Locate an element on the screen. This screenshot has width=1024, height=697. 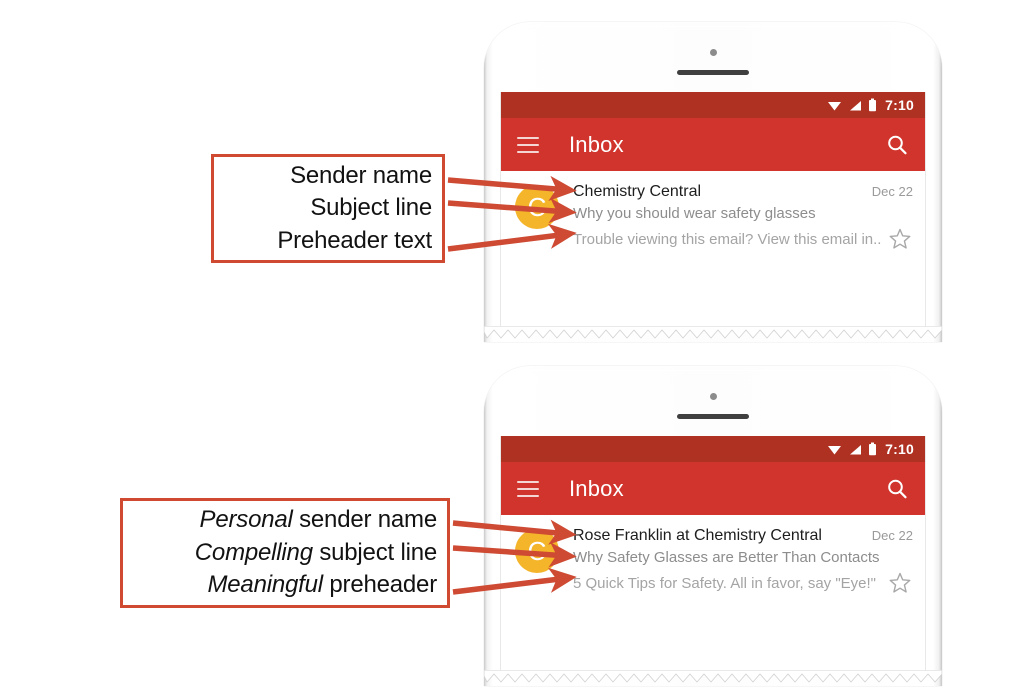
callout-line: Sender name is located at coordinates (361, 176).